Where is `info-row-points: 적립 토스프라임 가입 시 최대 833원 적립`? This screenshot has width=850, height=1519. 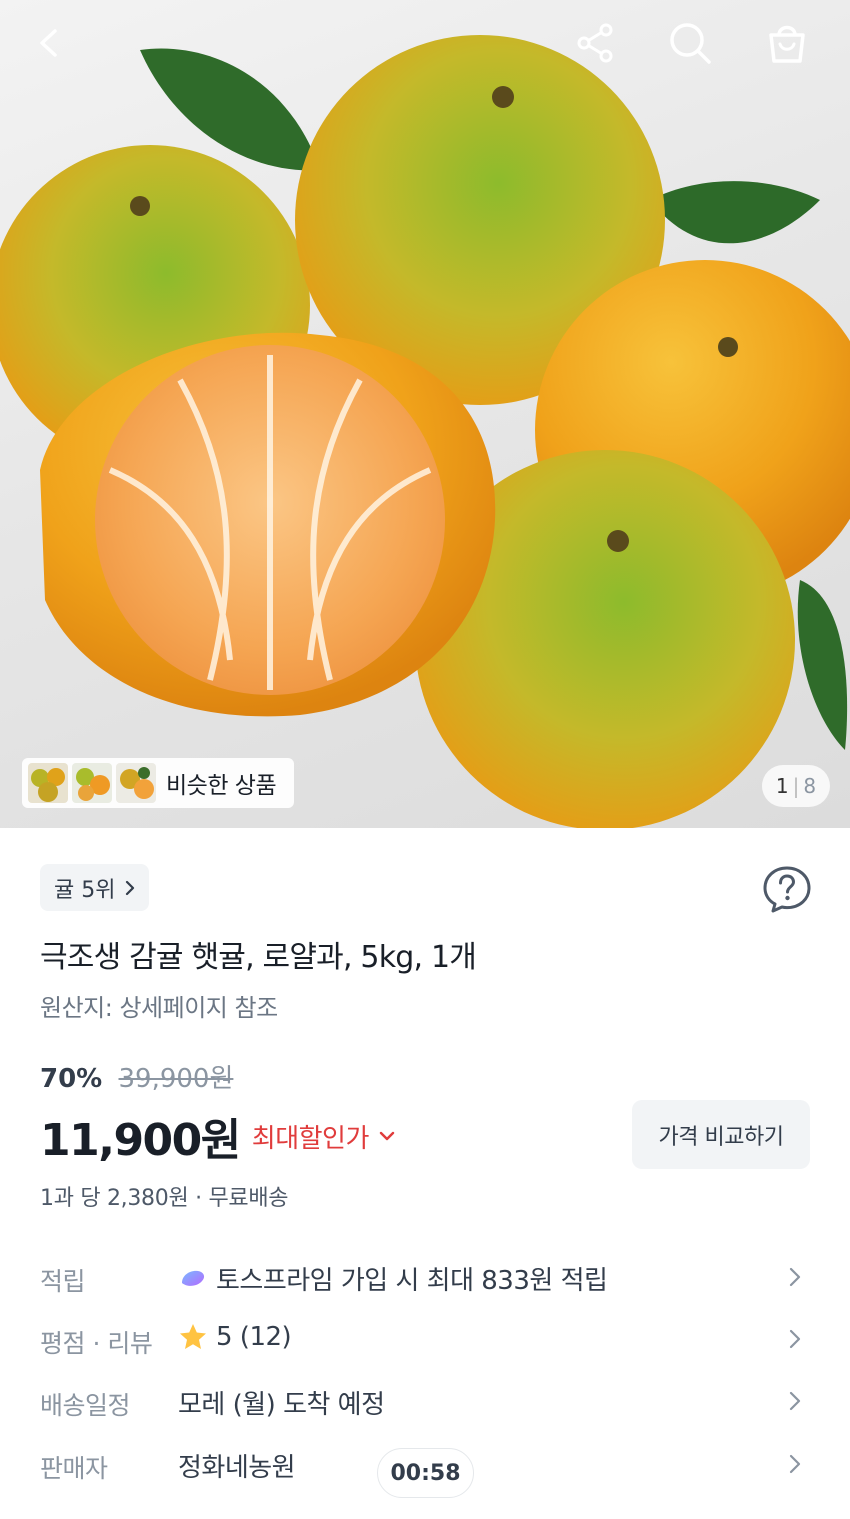 info-row-points: 적립 토스프라임 가입 시 최대 833원 적립 is located at coordinates (425, 1278).